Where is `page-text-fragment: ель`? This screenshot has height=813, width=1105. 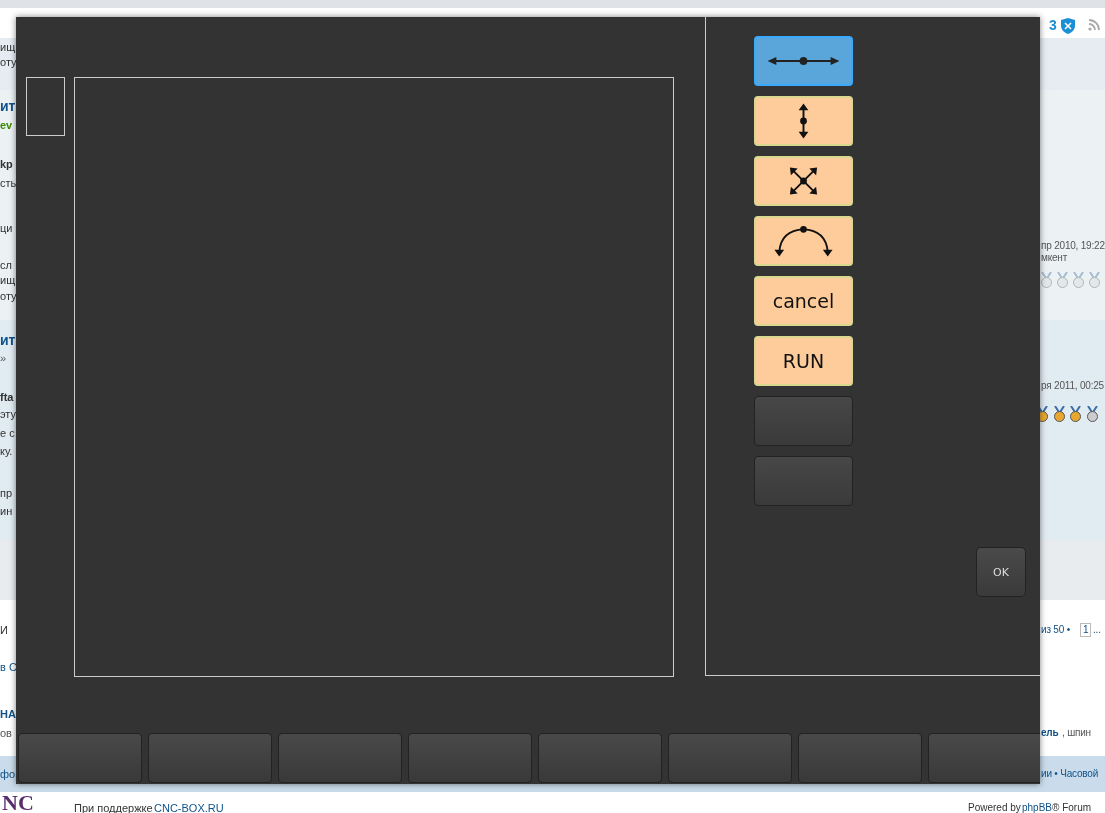
page-text-fragment: ель is located at coordinates (1050, 733).